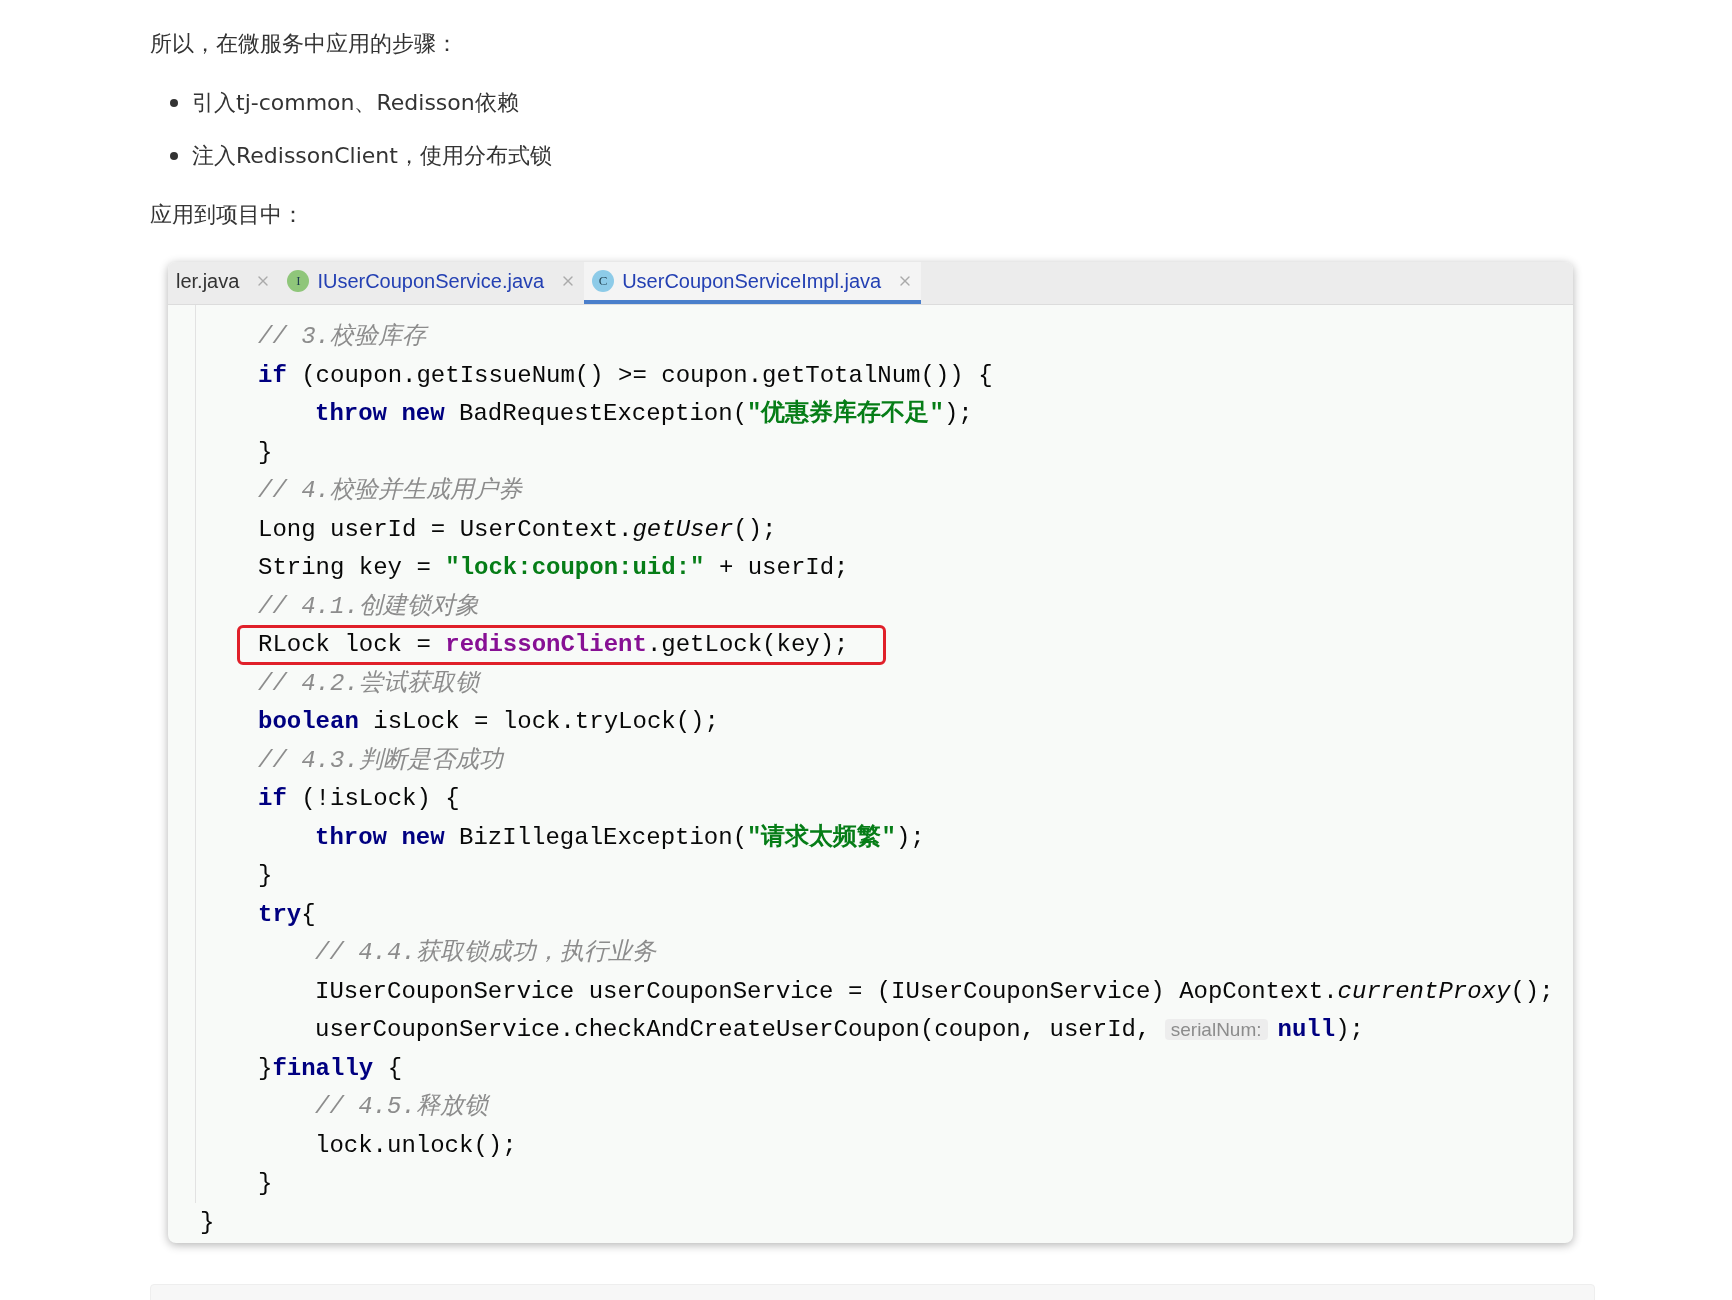 The image size is (1732, 1300). What do you see at coordinates (390, 491) in the screenshot?
I see `code-line: // 4.校验并生成用户券` at bounding box center [390, 491].